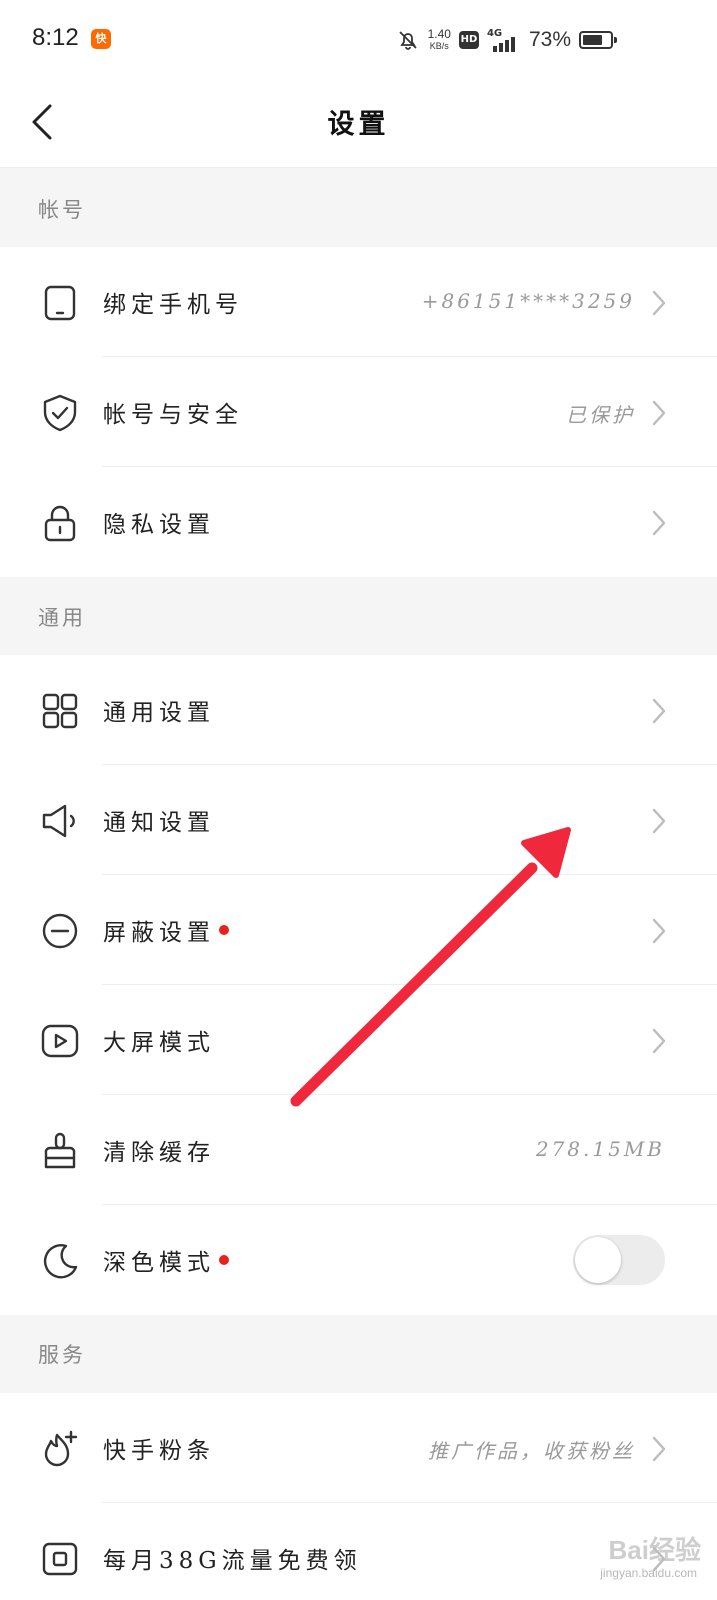  I want to click on kuaishou-app-icon: 快, so click(101, 39).